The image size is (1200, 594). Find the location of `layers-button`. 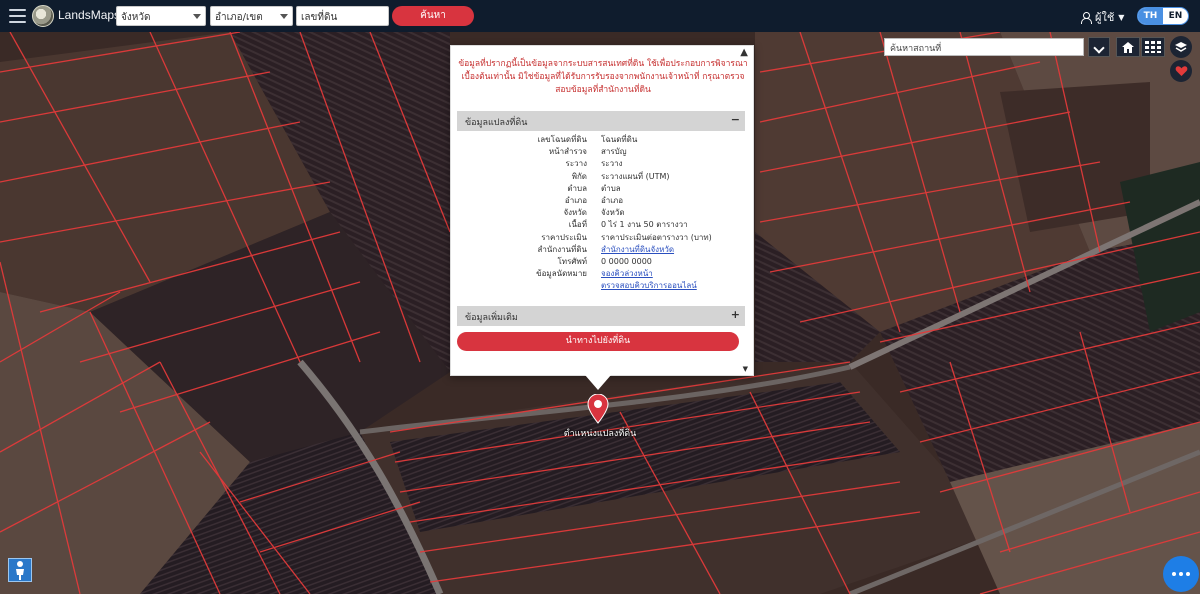

layers-button is located at coordinates (1181, 47).